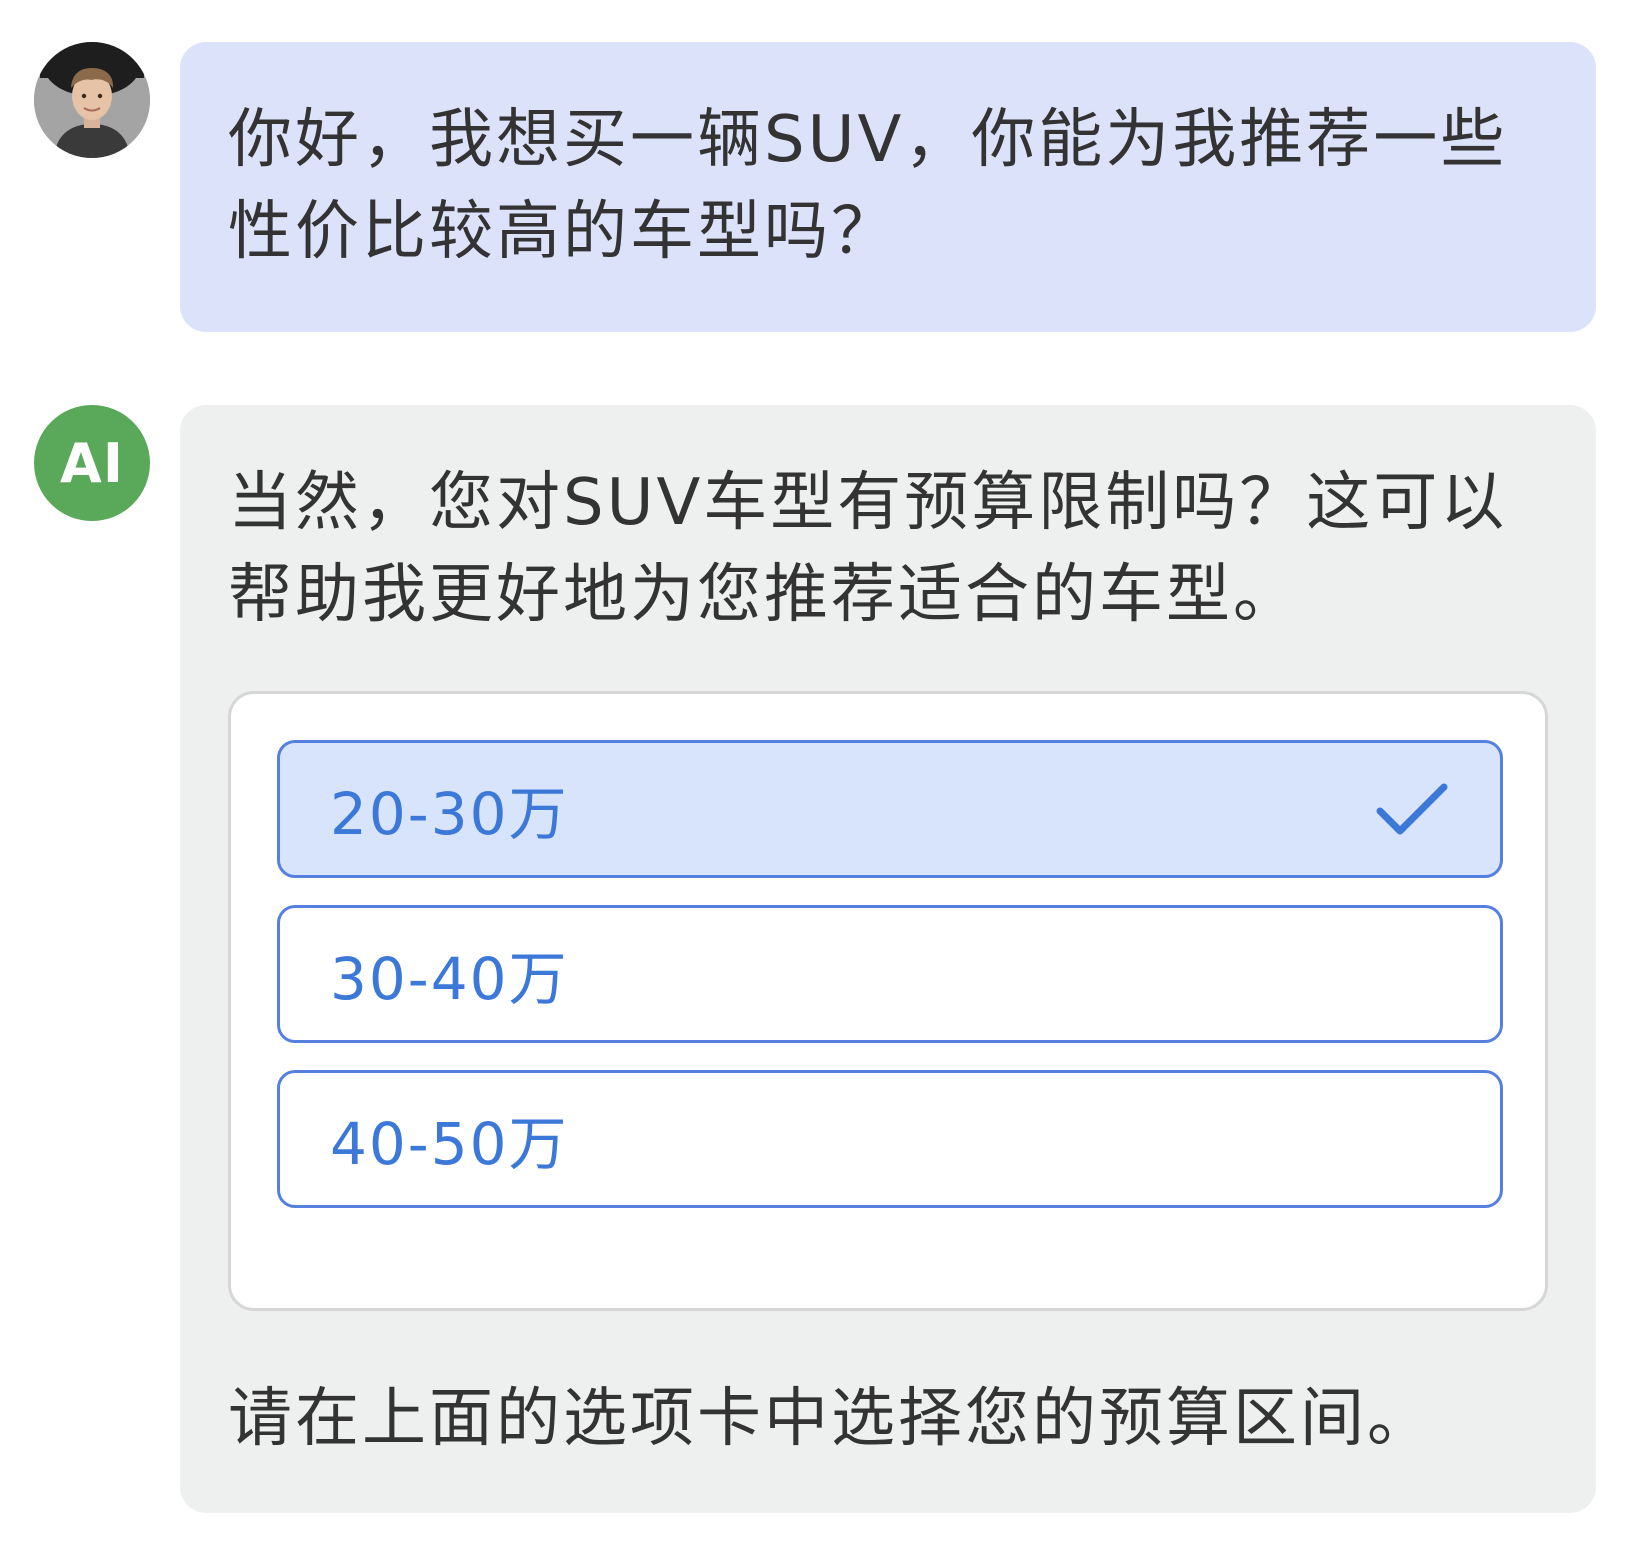 The width and height of the screenshot is (1636, 1548). What do you see at coordinates (890, 809) in the screenshot?
I see `budget-option-20-30: 20-30万` at bounding box center [890, 809].